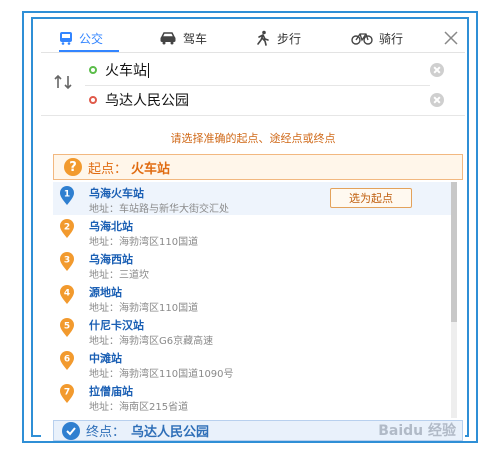 The image size is (500, 460). I want to click on close-icon, so click(451, 38).